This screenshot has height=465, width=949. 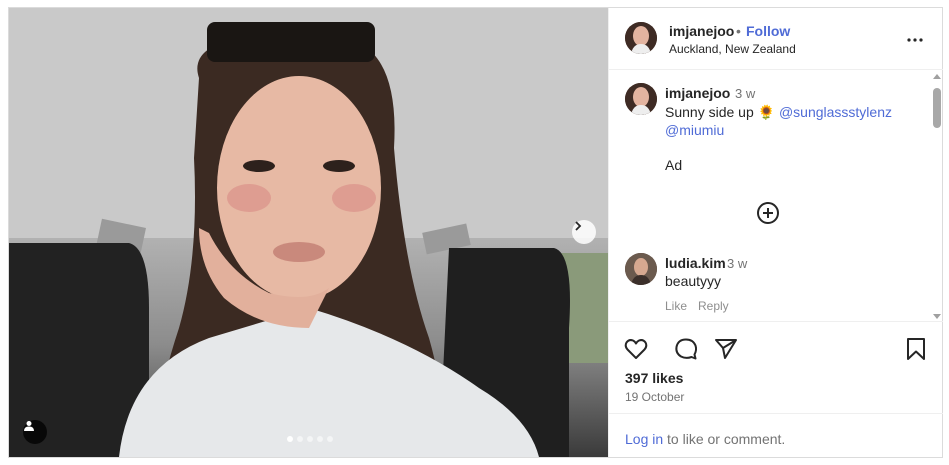 I want to click on plus-circle-icon, so click(x=768, y=213).